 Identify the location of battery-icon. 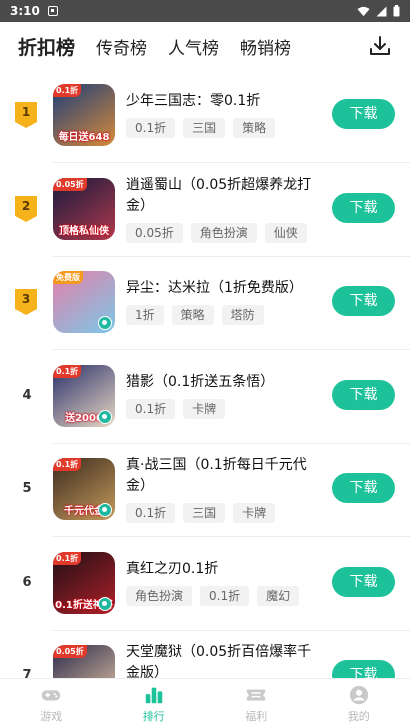
(396, 11).